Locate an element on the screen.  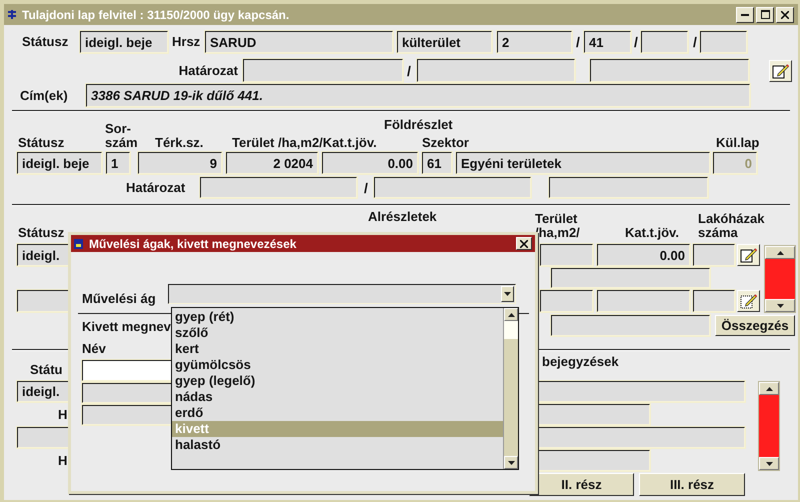
dropdown-button is located at coordinates (507, 294).